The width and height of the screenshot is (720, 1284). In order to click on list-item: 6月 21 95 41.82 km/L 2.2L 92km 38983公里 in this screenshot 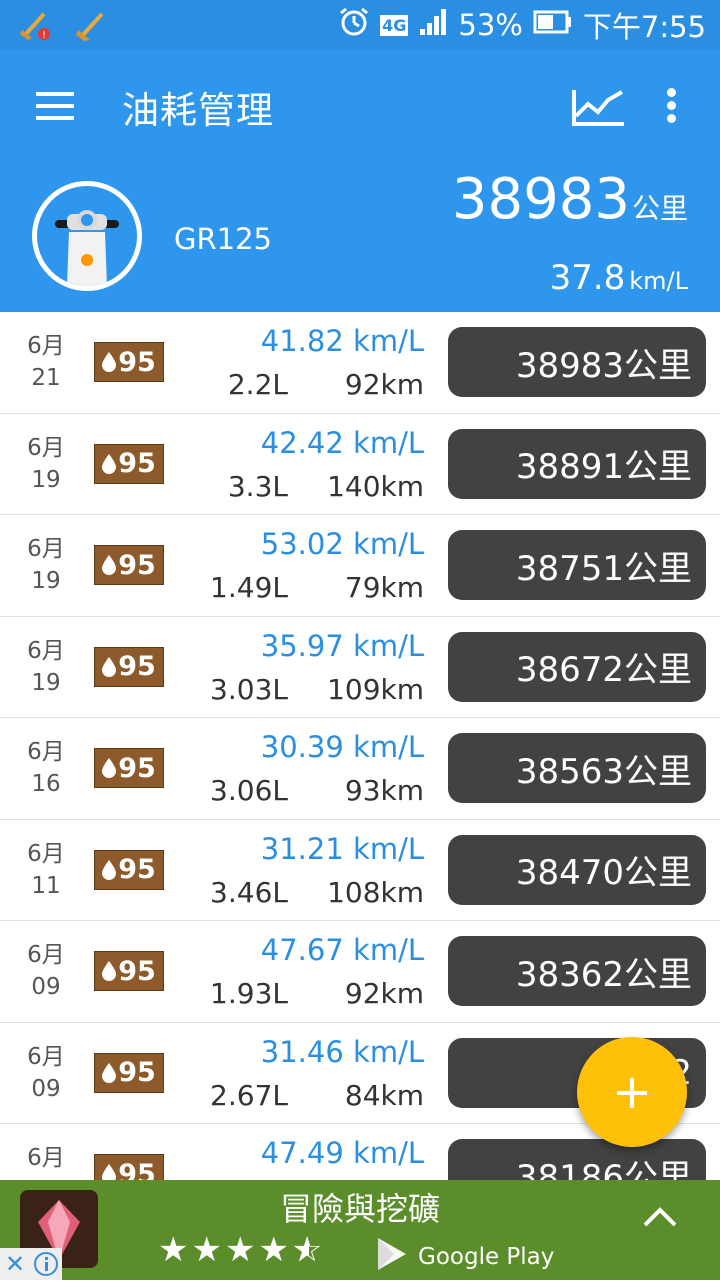, I will do `click(360, 363)`.